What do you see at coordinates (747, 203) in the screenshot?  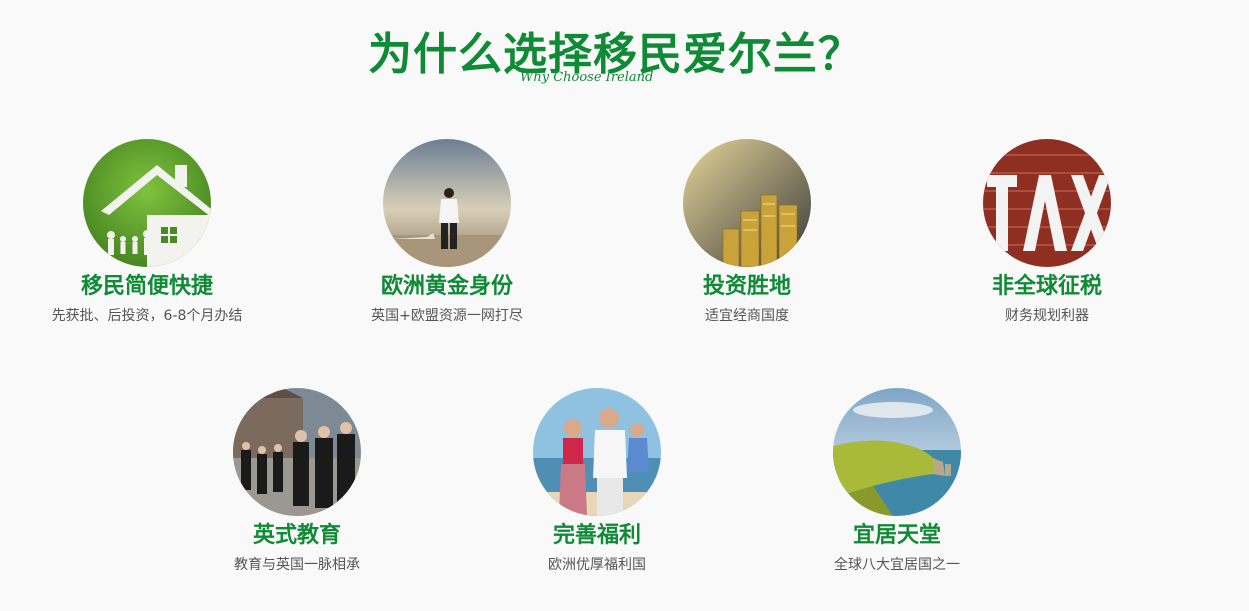 I see `gold-coins-image` at bounding box center [747, 203].